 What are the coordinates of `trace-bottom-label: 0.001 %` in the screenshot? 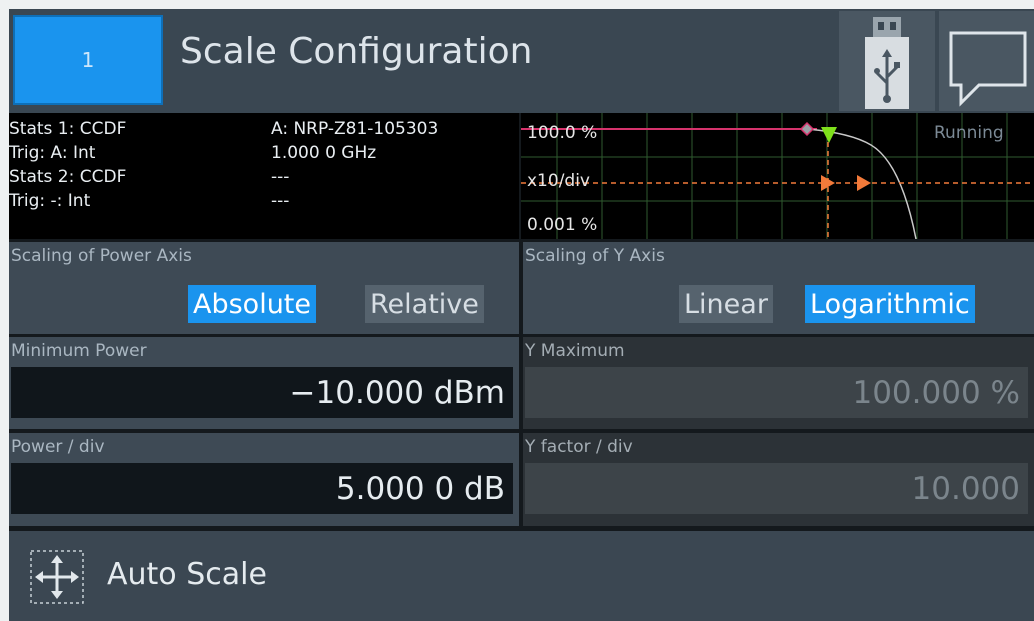 It's located at (562, 225).